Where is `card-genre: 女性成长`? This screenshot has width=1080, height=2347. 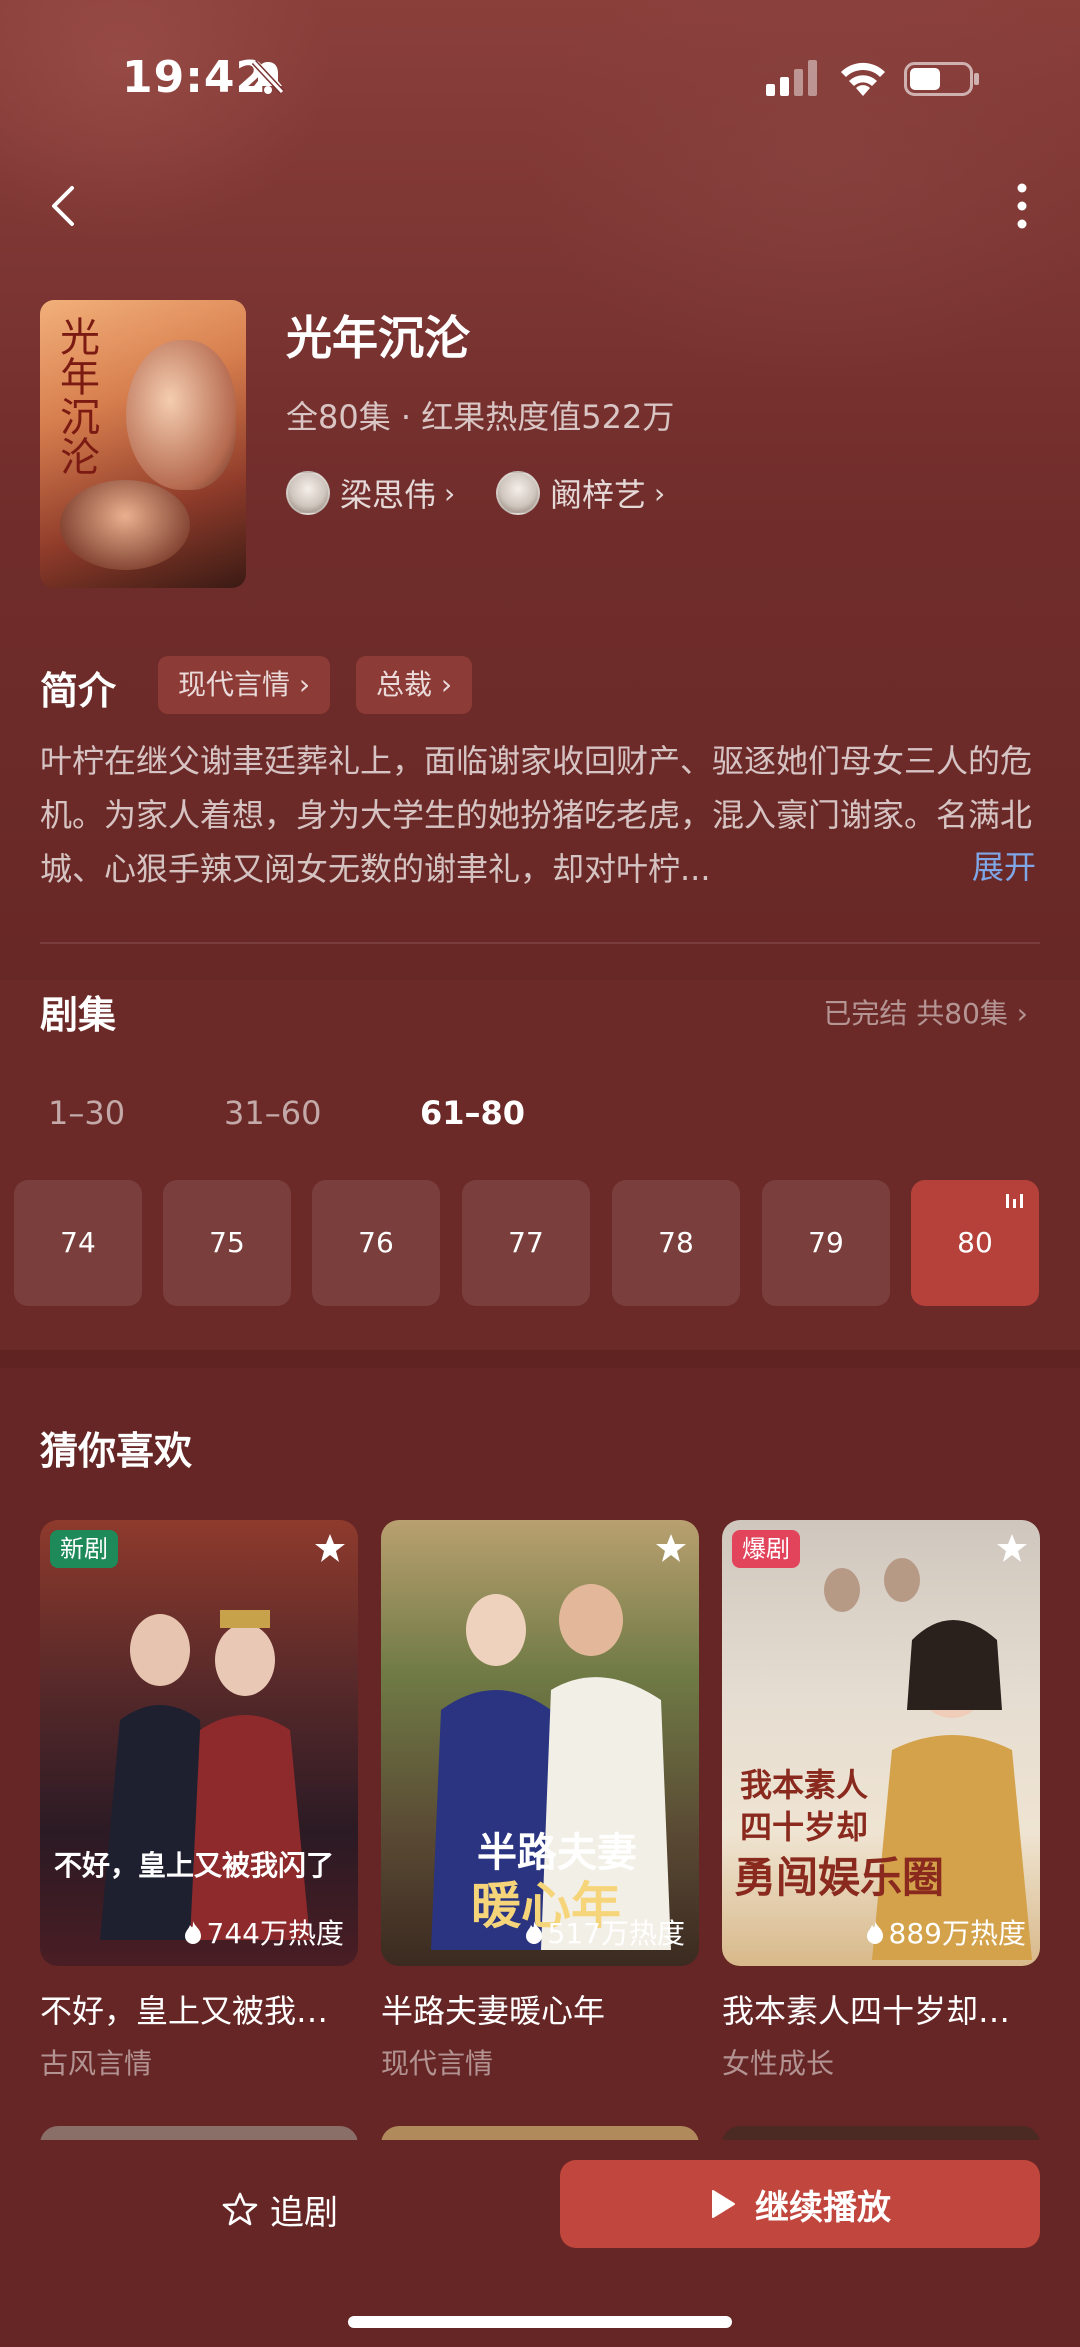
card-genre: 女性成长 is located at coordinates (778, 2063).